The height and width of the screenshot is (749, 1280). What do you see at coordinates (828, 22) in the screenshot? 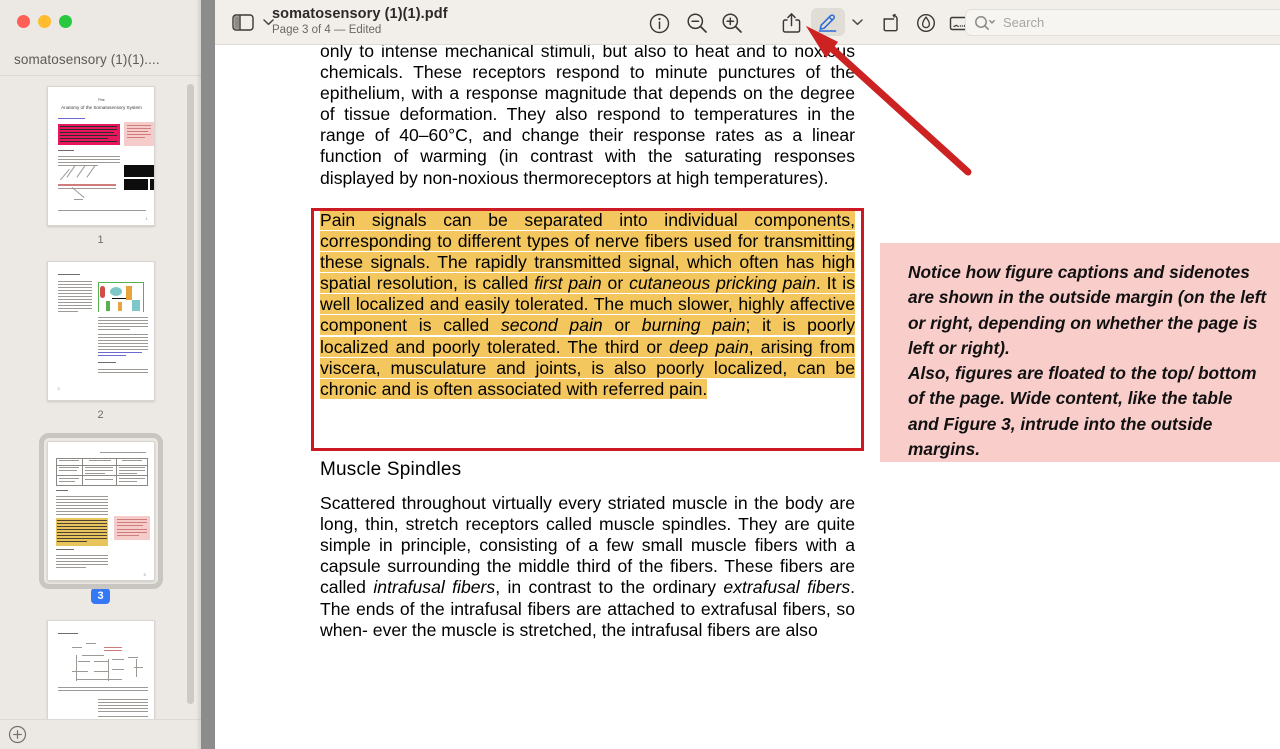
I see `markup-pen-icon` at bounding box center [828, 22].